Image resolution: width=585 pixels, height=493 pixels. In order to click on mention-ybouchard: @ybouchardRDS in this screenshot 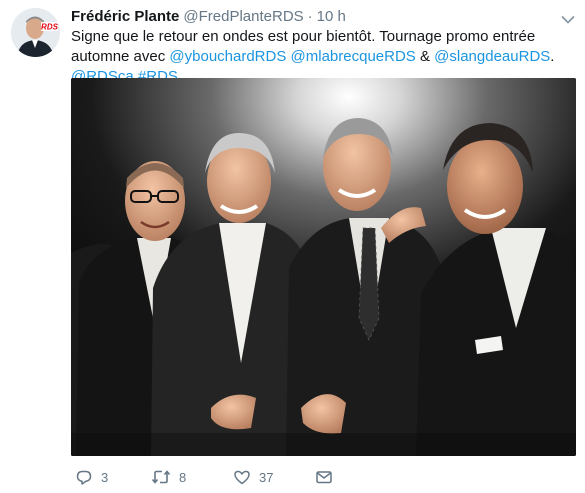, I will do `click(227, 56)`.